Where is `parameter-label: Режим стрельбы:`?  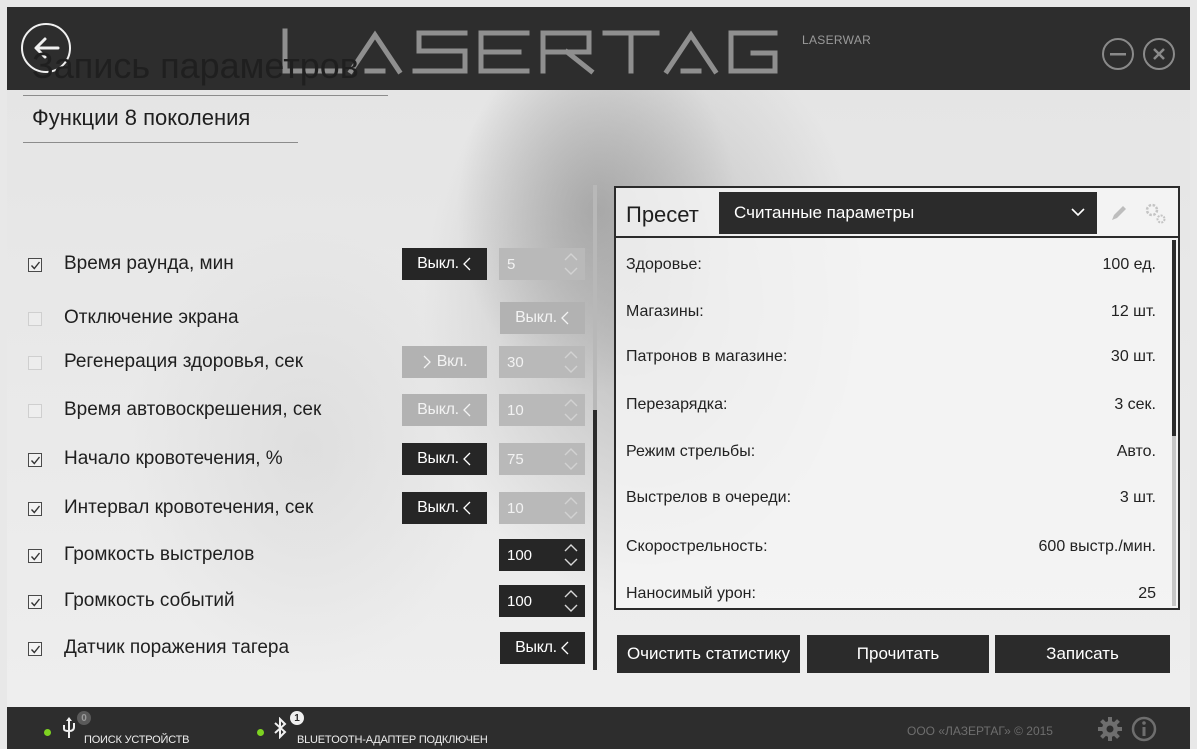 parameter-label: Режим стрельбы: is located at coordinates (691, 451).